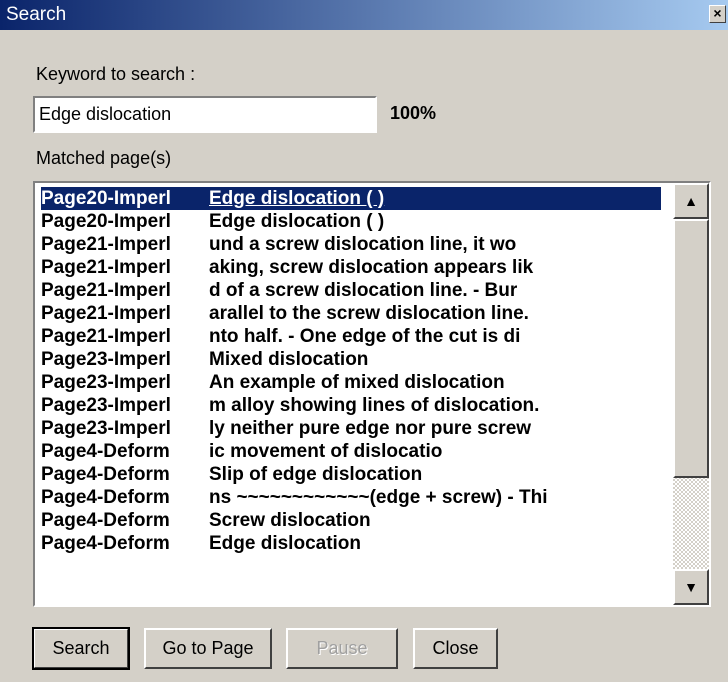  I want to click on go-to-page-button: Go to Page, so click(208, 648).